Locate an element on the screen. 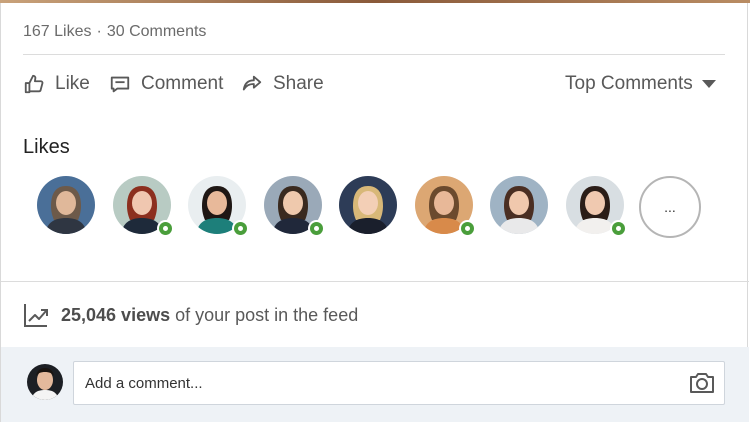 This screenshot has height=422, width=750. like-label: Like is located at coordinates (72, 83).